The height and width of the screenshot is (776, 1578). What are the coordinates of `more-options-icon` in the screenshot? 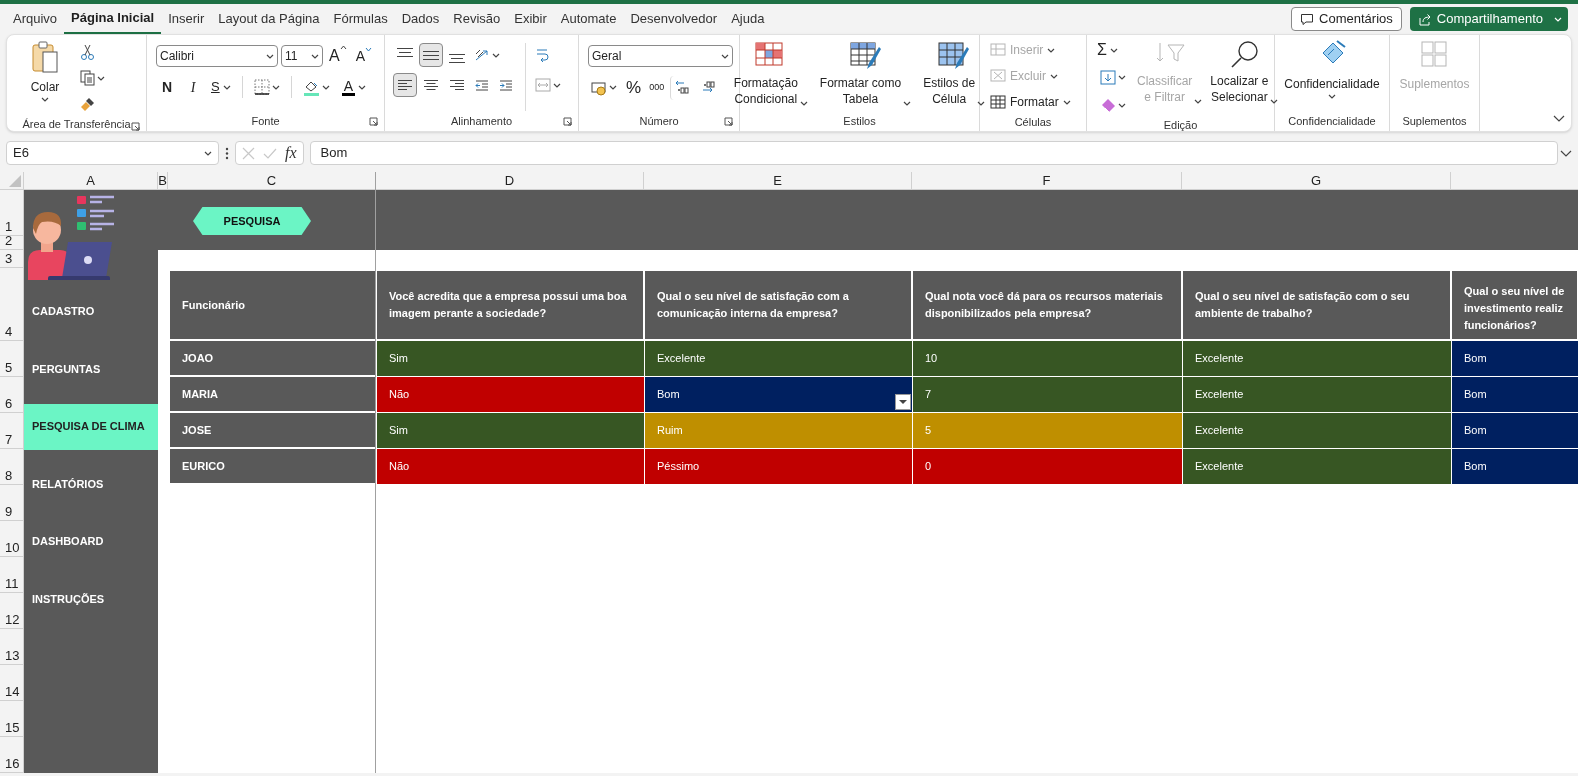 It's located at (227, 153).